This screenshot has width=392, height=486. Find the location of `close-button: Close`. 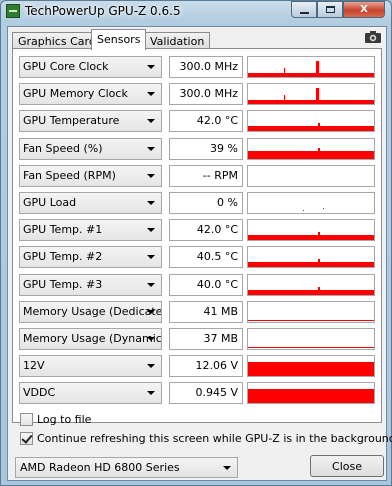

close-button: Close is located at coordinates (347, 466).